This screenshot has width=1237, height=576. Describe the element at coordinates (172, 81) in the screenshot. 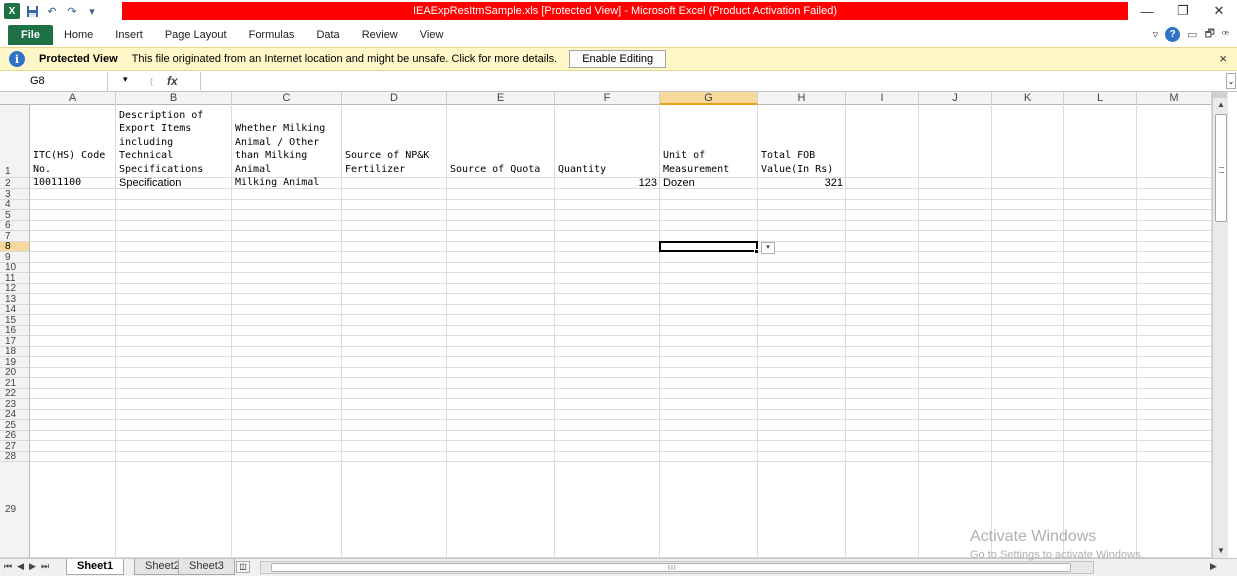

I see `insert-function-icon: fx` at that location.